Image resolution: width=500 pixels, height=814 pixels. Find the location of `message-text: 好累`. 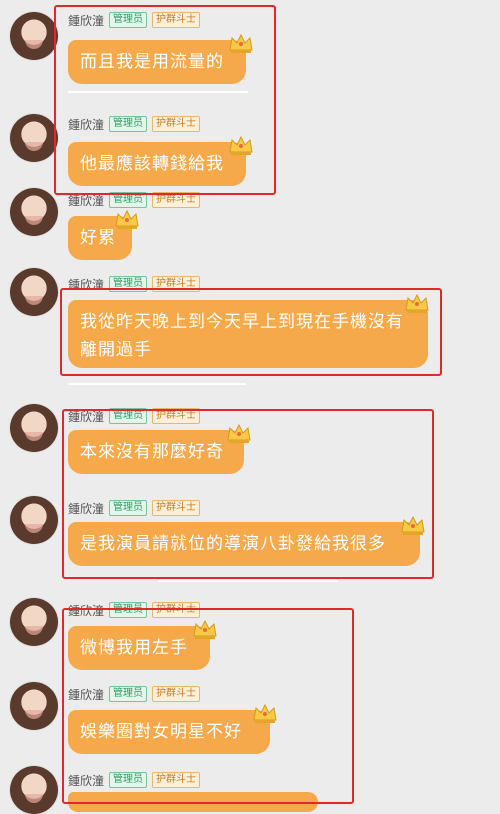

message-text: 好累 is located at coordinates (98, 238).